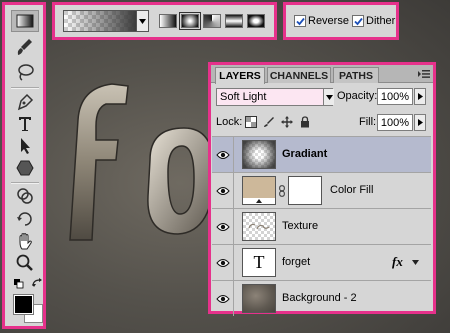 The image size is (450, 333). I want to click on gradient-checkbox-bar: Reverse Dither, so click(341, 21).